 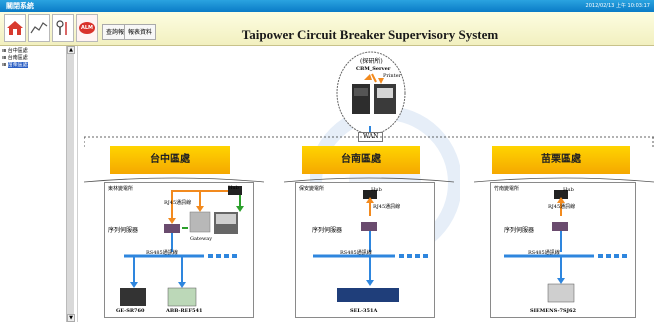 I want to click on home-button, so click(x=15, y=28).